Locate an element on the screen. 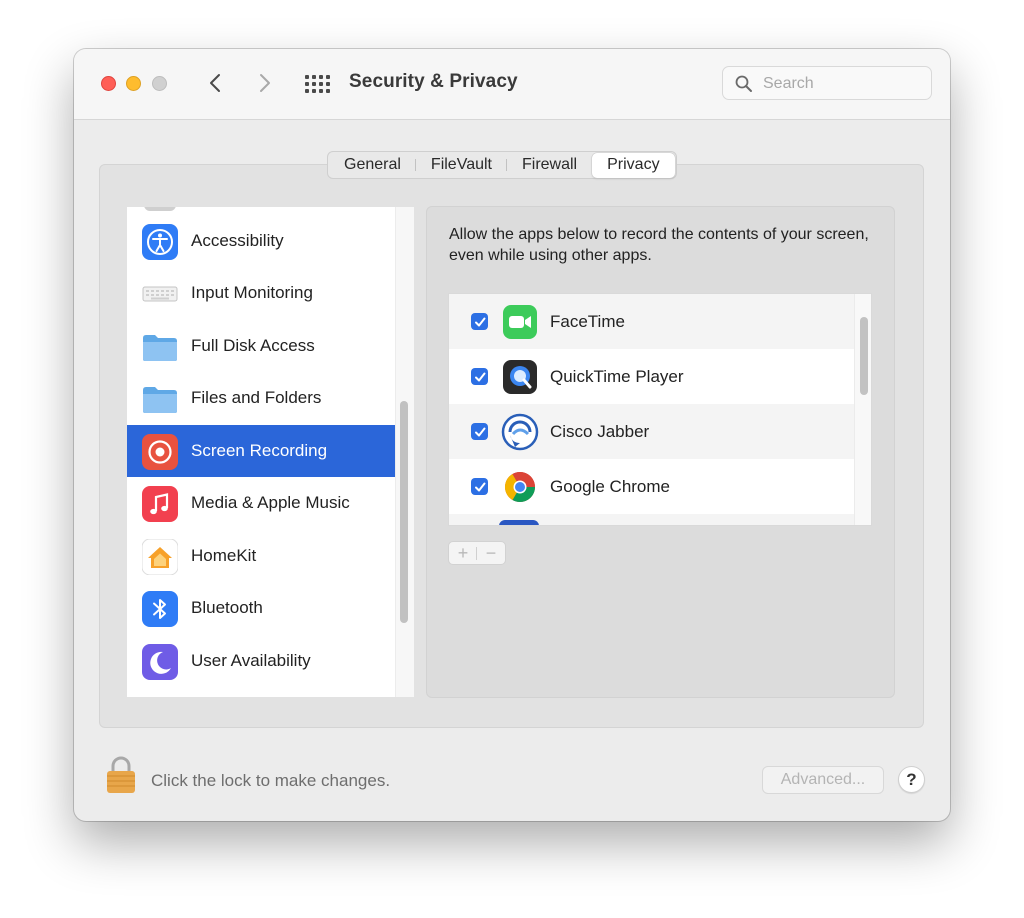 The image size is (1024, 918). sidebar-item-media-apple-music: Media & Apple Music is located at coordinates (261, 503).